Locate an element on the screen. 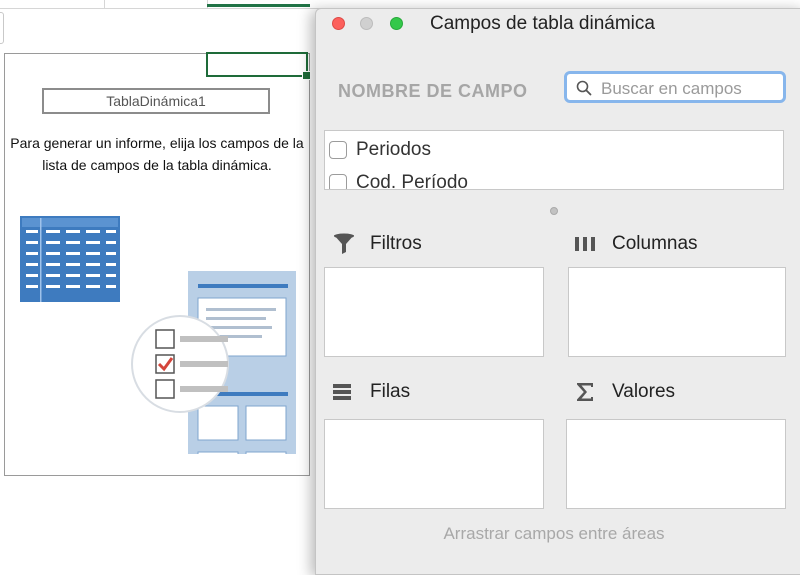  sheet-grid-top is located at coordinates (165, 4).